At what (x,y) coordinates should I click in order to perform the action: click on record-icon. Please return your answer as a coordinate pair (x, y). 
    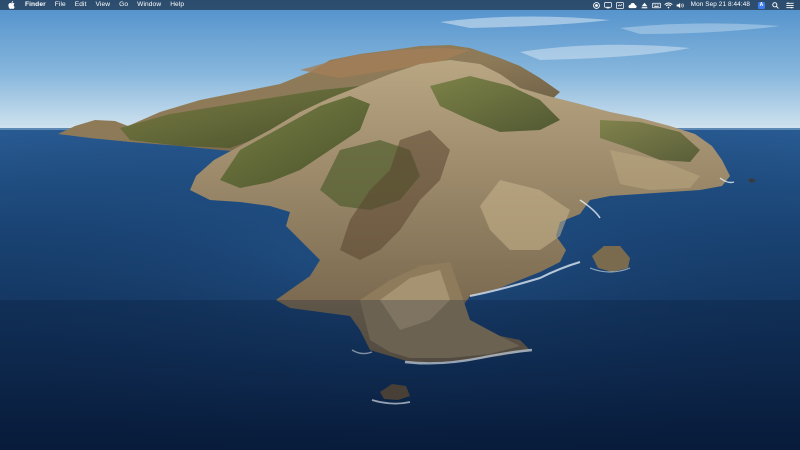
    Looking at the image, I should click on (596, 5).